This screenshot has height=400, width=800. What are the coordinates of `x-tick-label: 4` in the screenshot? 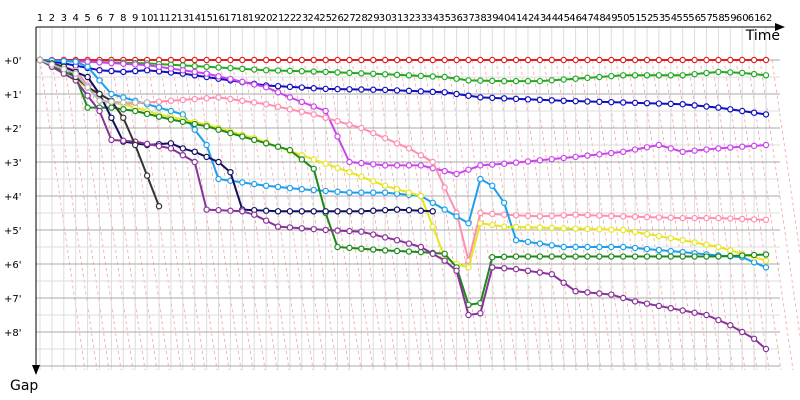 It's located at (76, 18).